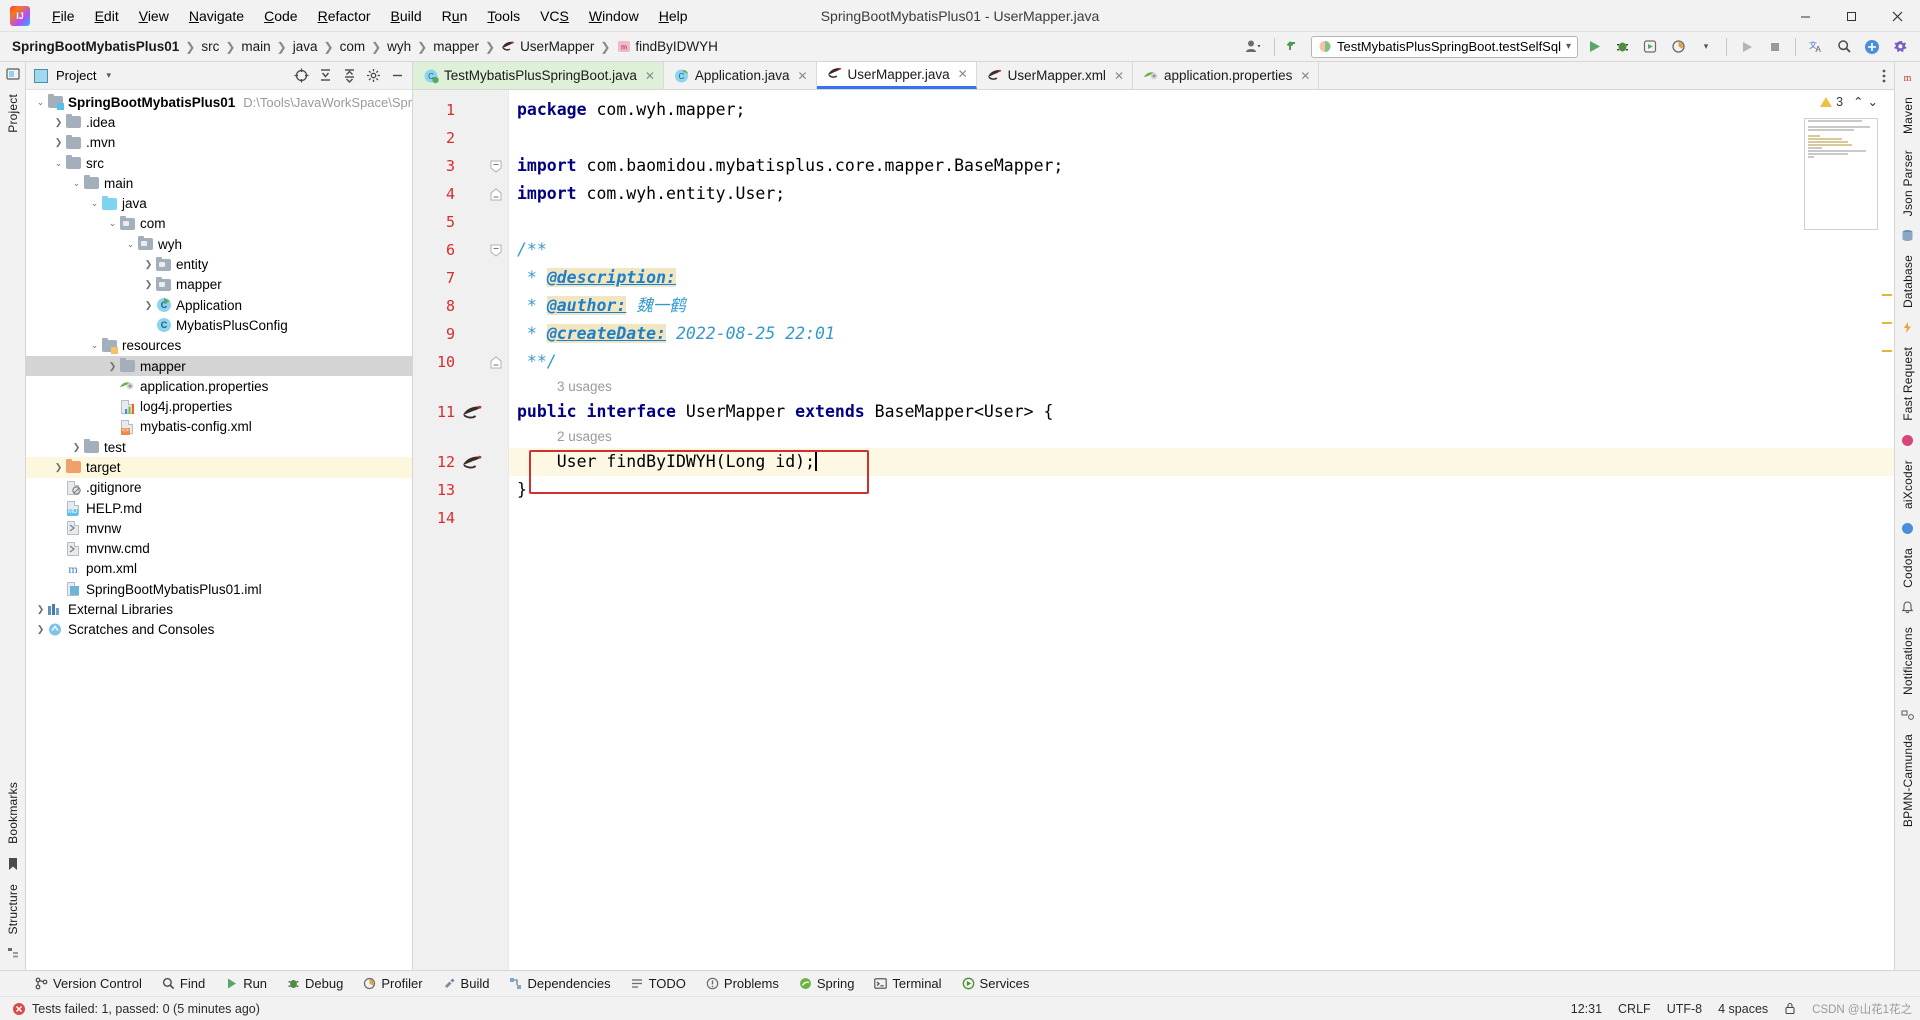 The height and width of the screenshot is (1020, 1920). Describe the element at coordinates (219, 589) in the screenshot. I see `tree-node-springbootmybatisplus01-iml: SpringBootMybatisPlus01.iml` at that location.